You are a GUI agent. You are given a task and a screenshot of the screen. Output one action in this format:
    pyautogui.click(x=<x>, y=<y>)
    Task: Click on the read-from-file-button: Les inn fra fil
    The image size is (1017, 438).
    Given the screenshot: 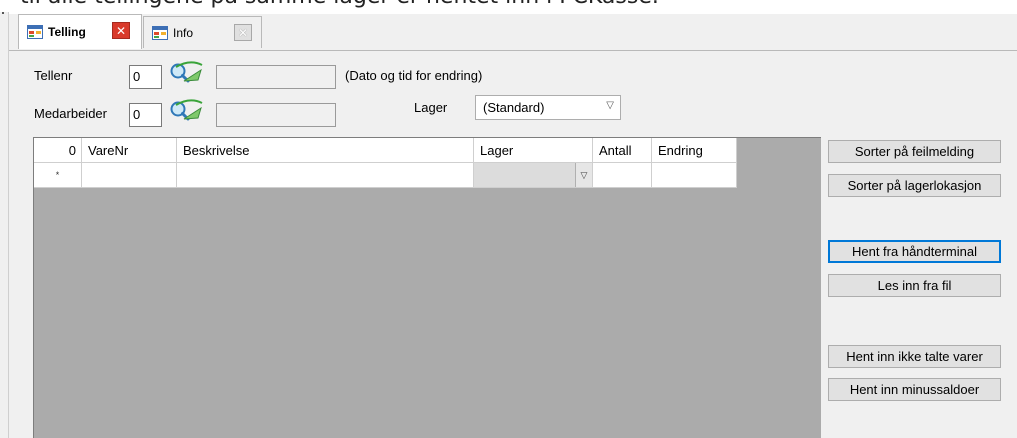 What is the action you would take?
    pyautogui.click(x=914, y=285)
    